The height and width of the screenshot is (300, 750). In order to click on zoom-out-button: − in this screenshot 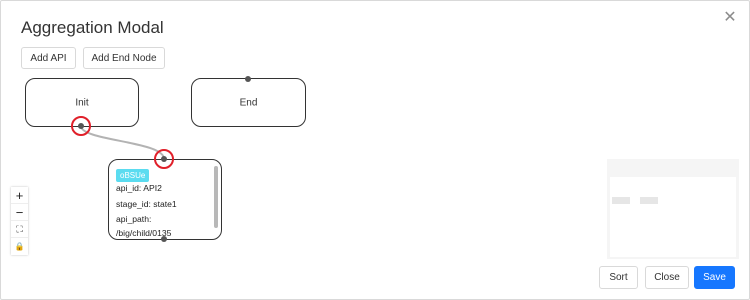, I will do `click(19, 212)`.